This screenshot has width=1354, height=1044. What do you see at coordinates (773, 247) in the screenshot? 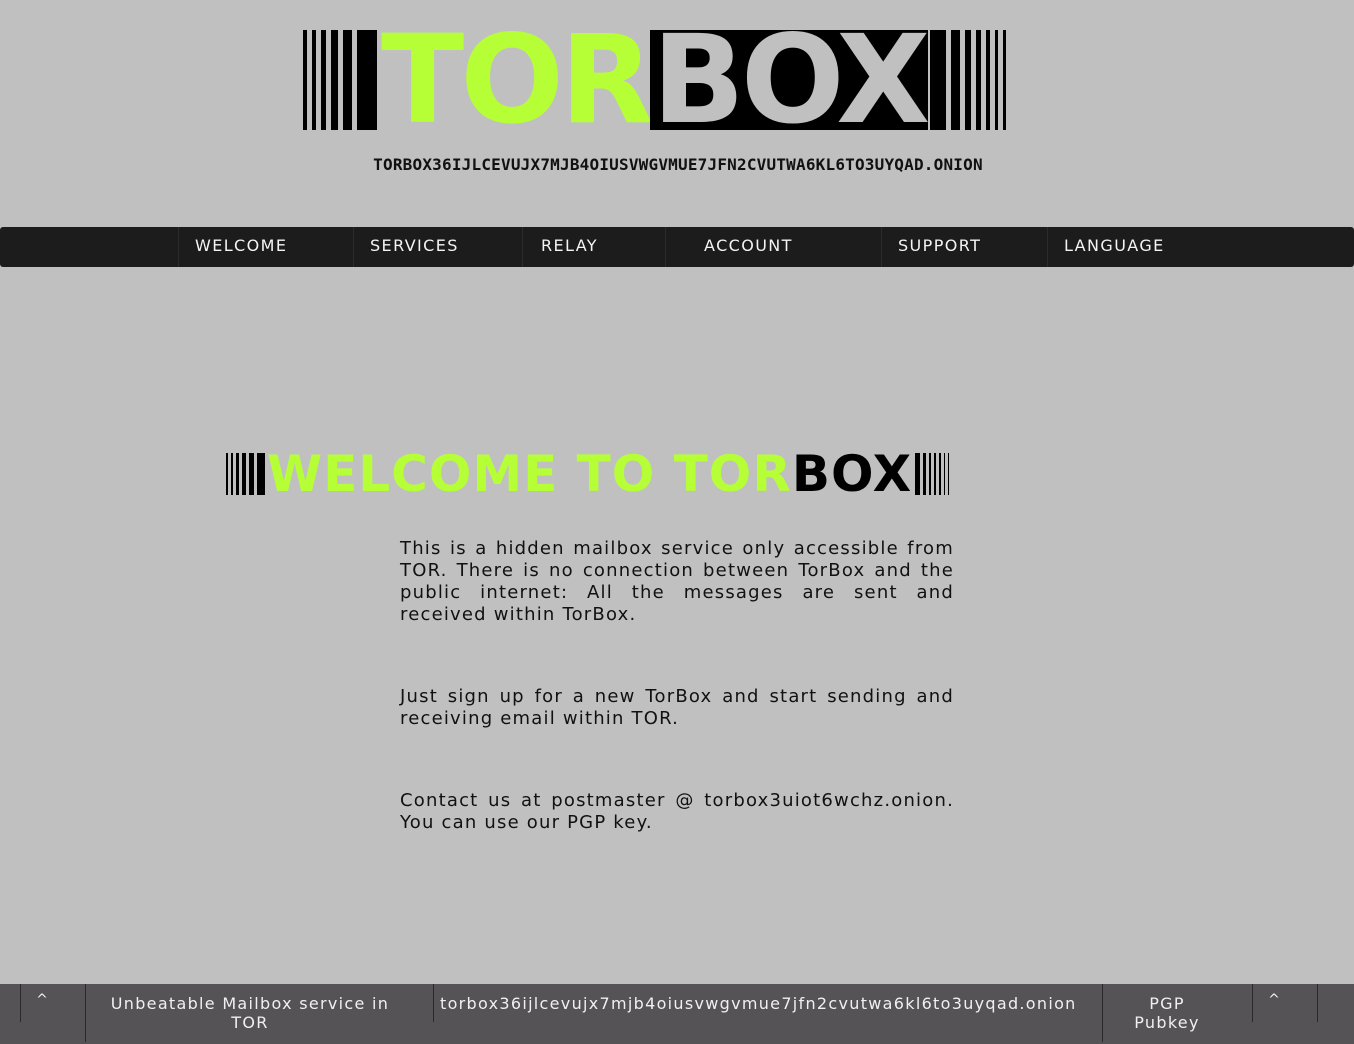
I see `nav-item-account: ACCOUNT` at bounding box center [773, 247].